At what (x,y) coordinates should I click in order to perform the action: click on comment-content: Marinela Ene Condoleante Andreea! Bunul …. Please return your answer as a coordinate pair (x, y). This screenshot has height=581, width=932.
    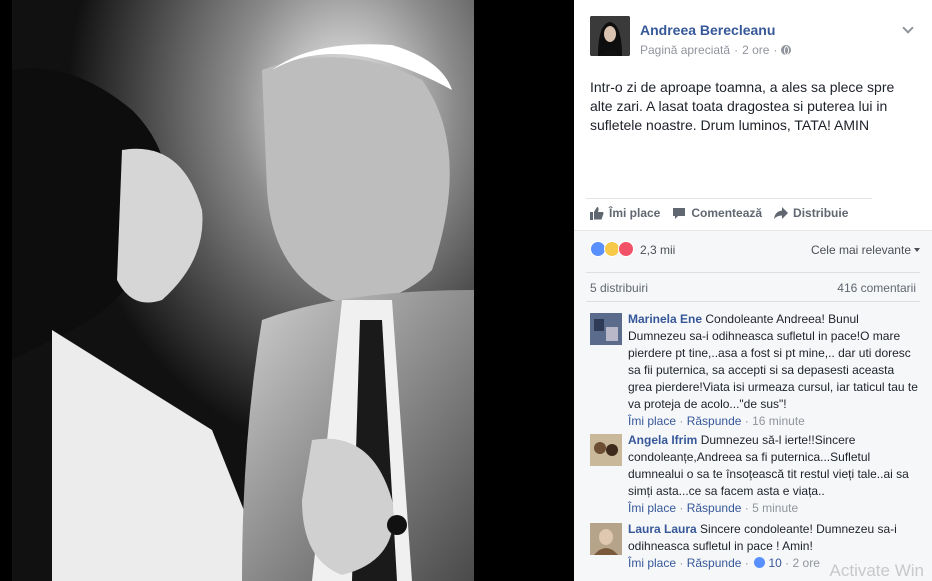
    Looking at the image, I should click on (773, 362).